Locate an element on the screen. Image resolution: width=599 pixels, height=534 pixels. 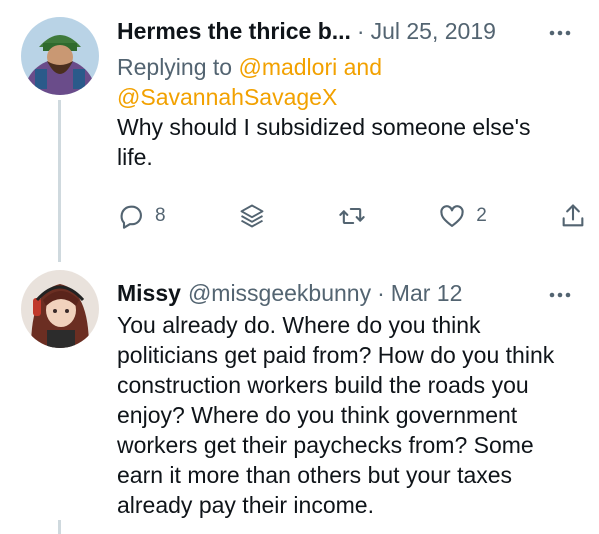
like-button: 2 is located at coordinates (462, 216).